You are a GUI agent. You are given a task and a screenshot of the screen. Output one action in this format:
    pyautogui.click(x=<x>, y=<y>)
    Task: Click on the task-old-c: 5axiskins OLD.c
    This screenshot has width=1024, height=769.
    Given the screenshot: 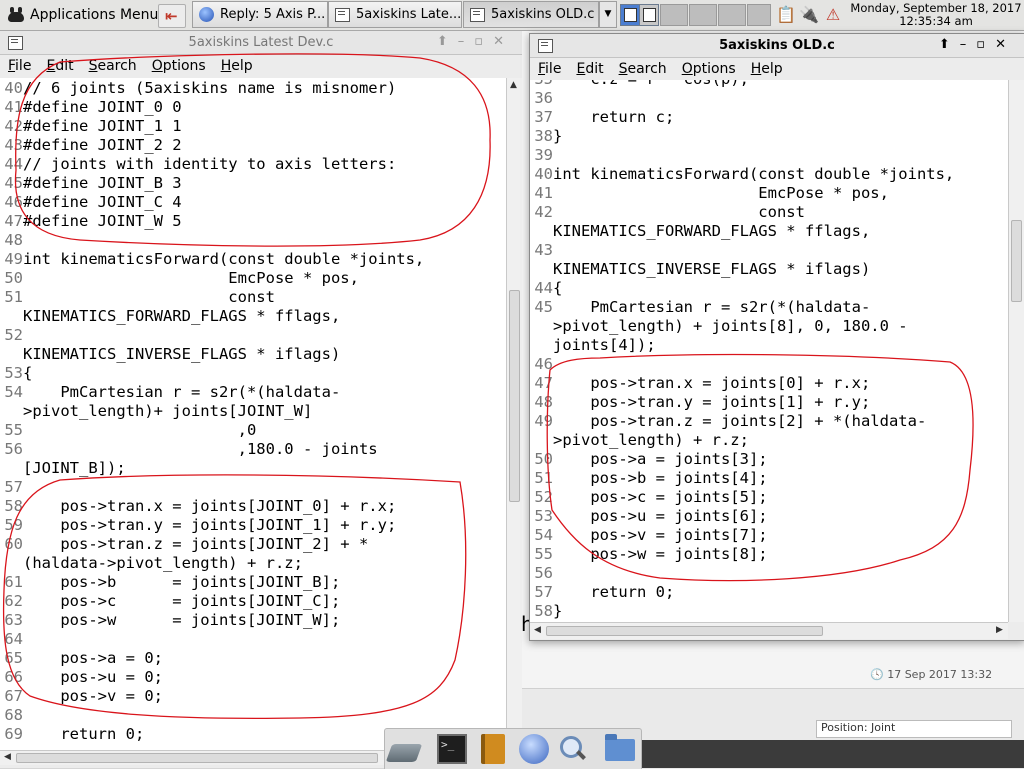 What is the action you would take?
    pyautogui.click(x=531, y=14)
    